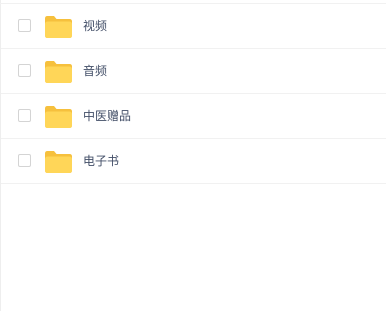 The width and height of the screenshot is (386, 311). I want to click on file-row: 中医赠品, so click(193, 116).